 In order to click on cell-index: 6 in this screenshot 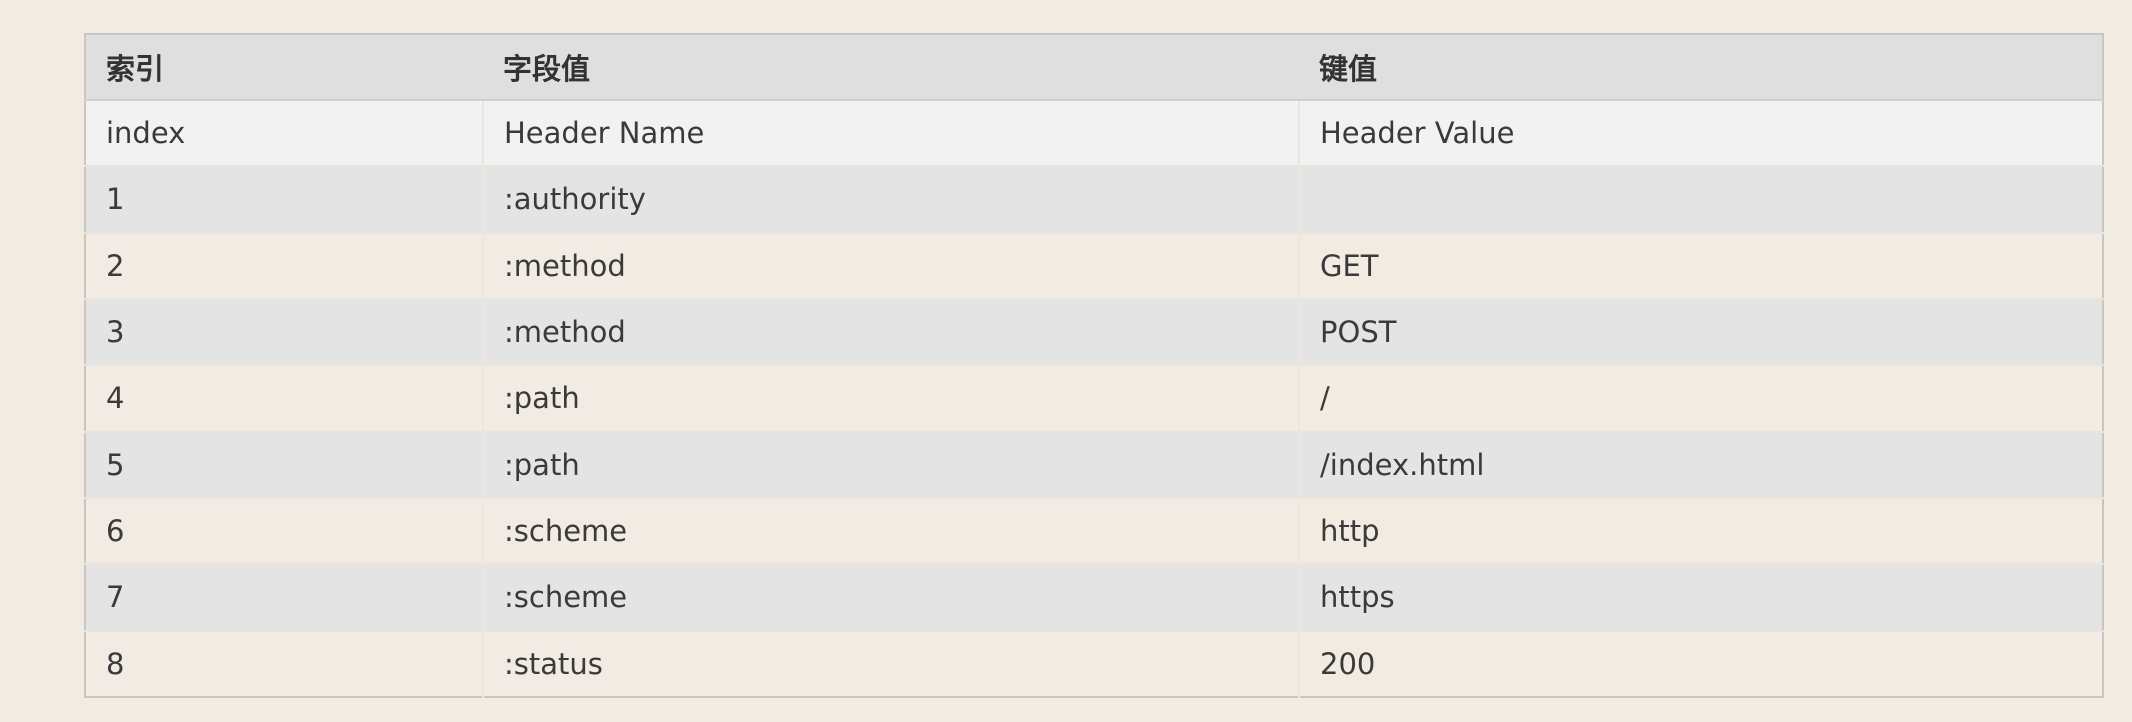, I will do `click(284, 530)`.